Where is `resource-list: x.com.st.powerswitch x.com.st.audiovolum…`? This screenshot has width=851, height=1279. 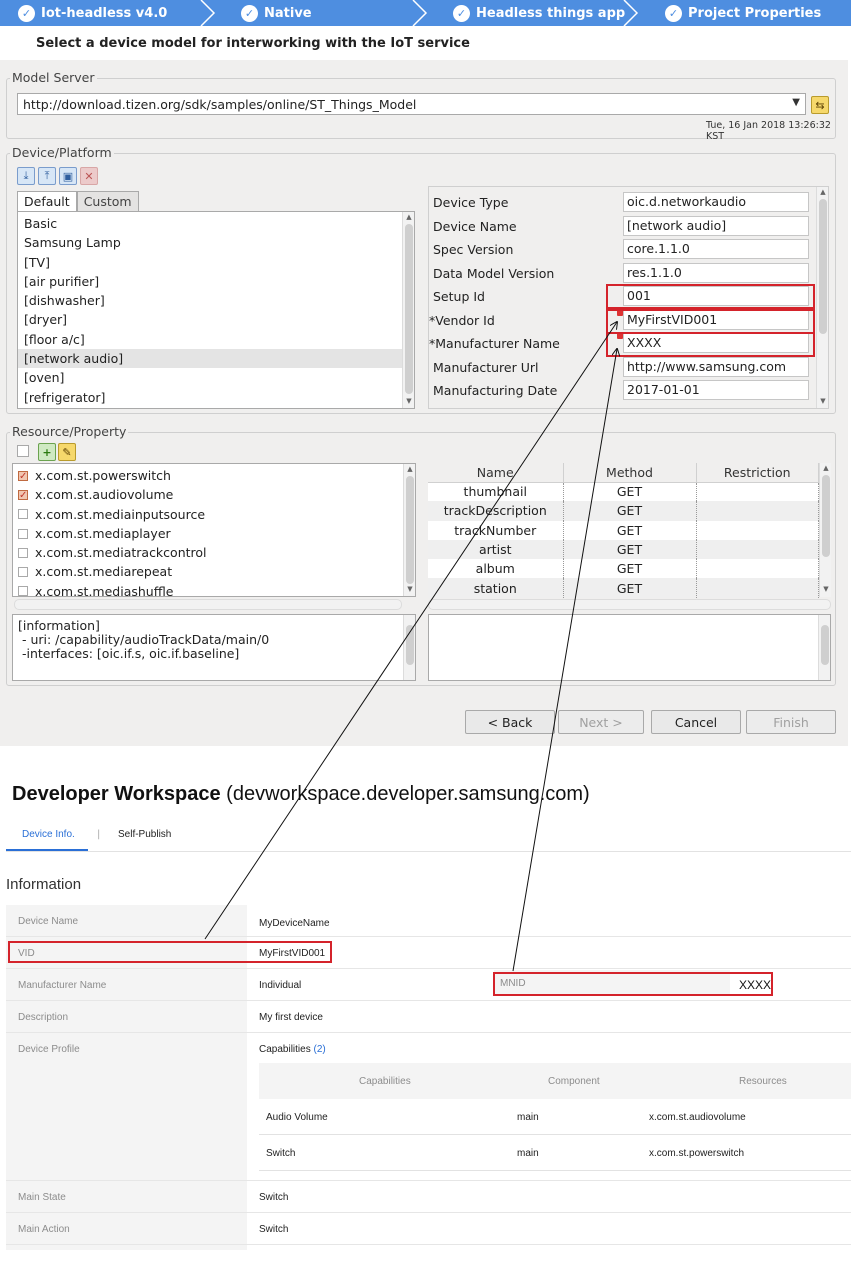 resource-list: x.com.st.powerswitch x.com.st.audiovolum… is located at coordinates (214, 530).